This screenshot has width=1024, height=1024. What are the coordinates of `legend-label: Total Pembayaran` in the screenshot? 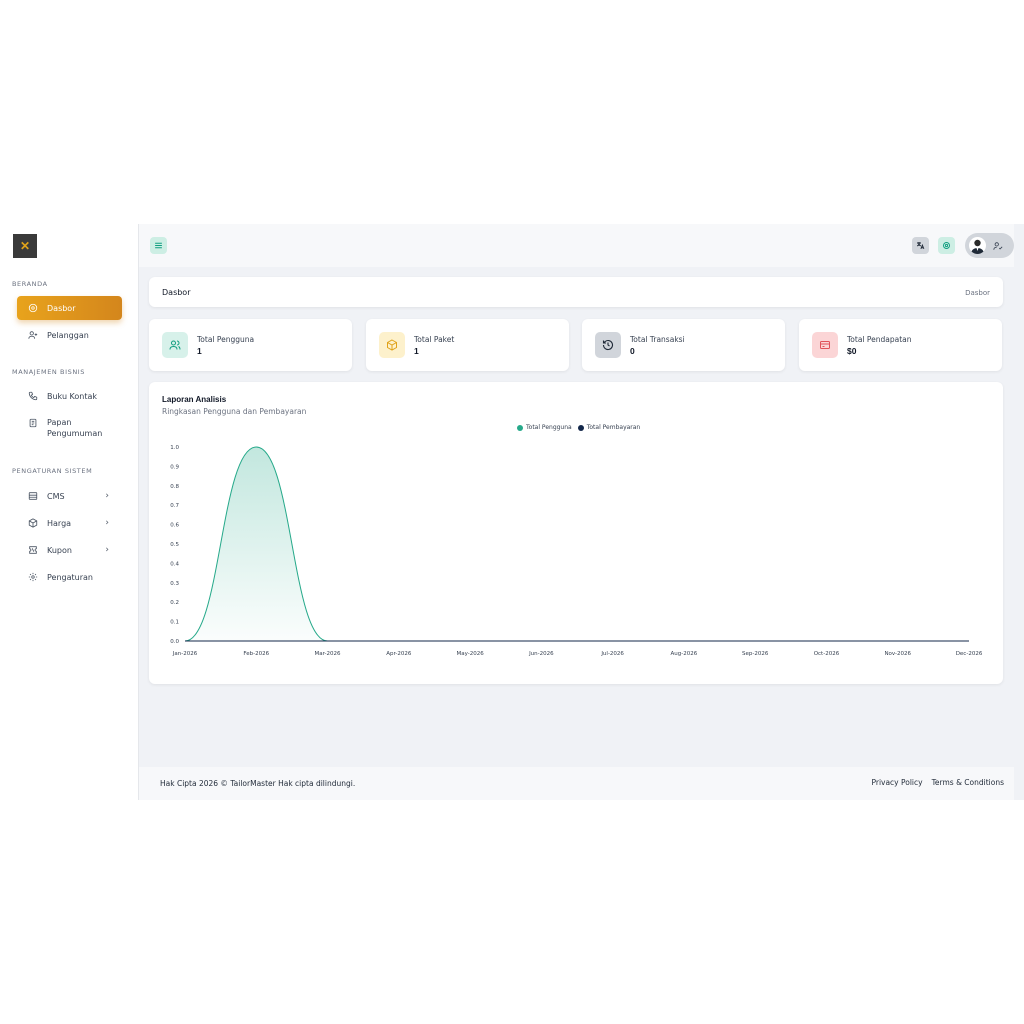 It's located at (613, 427).